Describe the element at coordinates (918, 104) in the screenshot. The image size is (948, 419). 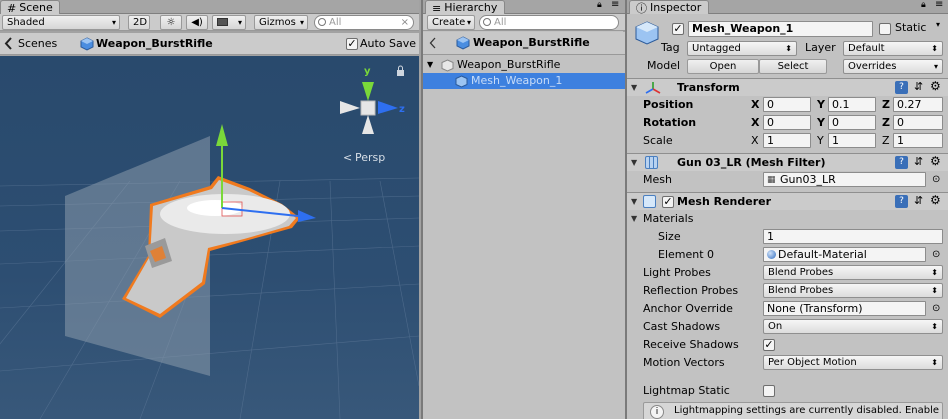
I see `position-z-field: 0.27` at that location.